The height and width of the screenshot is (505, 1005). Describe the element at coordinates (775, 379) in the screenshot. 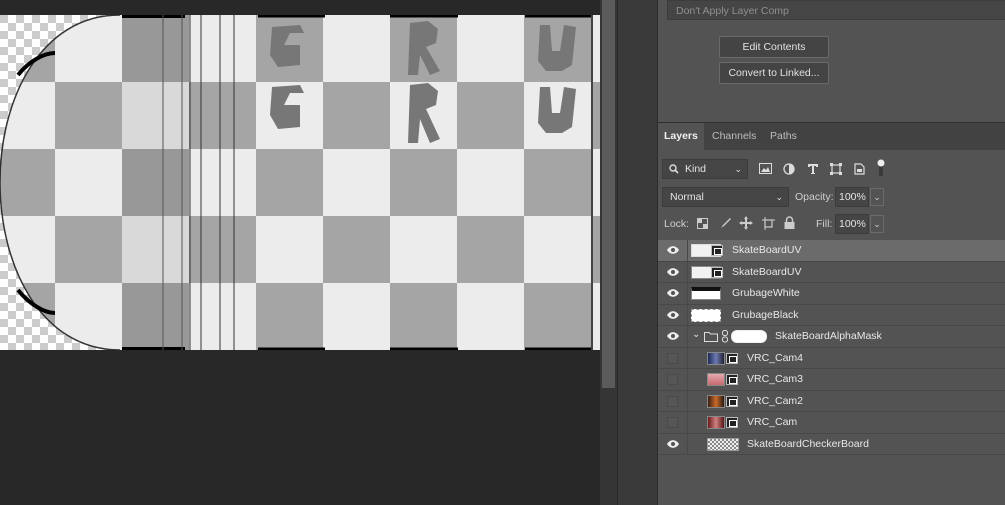

I see `layer-name: VRC_Cam3` at that location.